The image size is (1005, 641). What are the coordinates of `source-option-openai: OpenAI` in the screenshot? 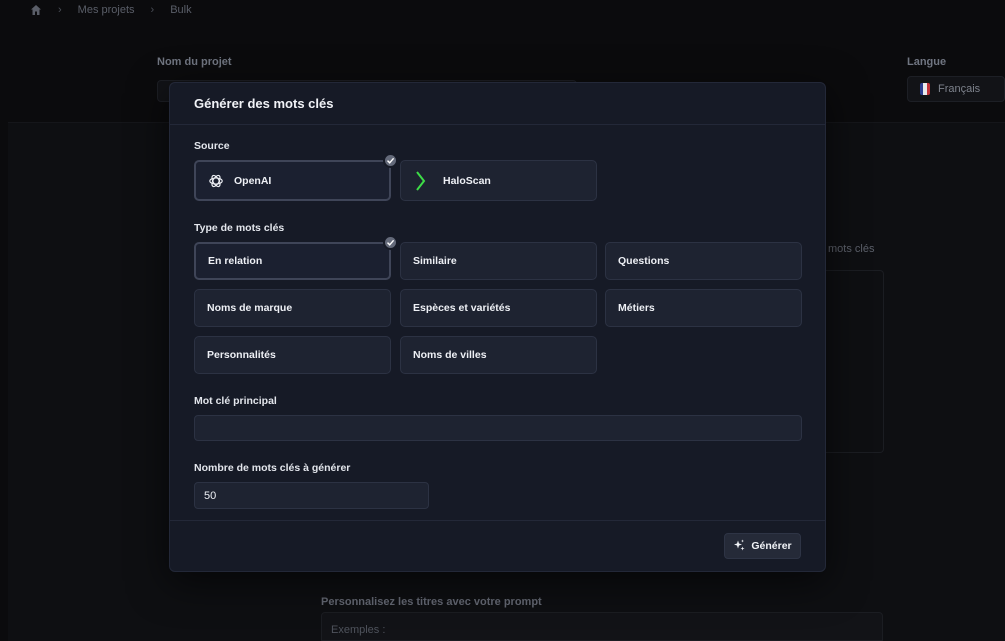 It's located at (296, 177).